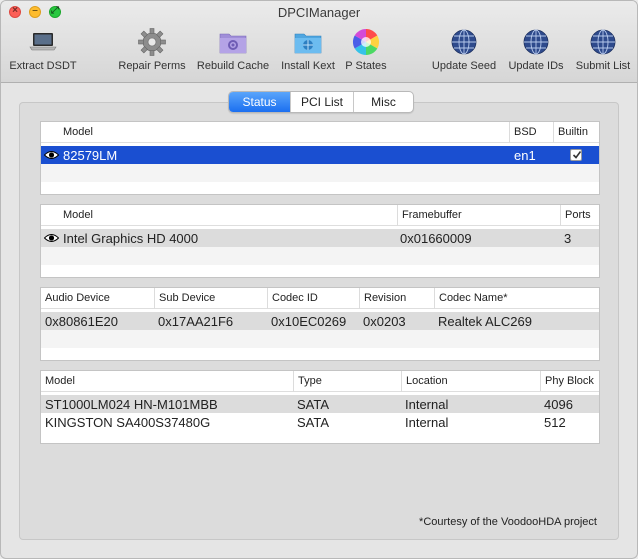 The height and width of the screenshot is (559, 638). Describe the element at coordinates (485, 321) in the screenshot. I see `codec-name-cell: Realtek ALC269` at that location.